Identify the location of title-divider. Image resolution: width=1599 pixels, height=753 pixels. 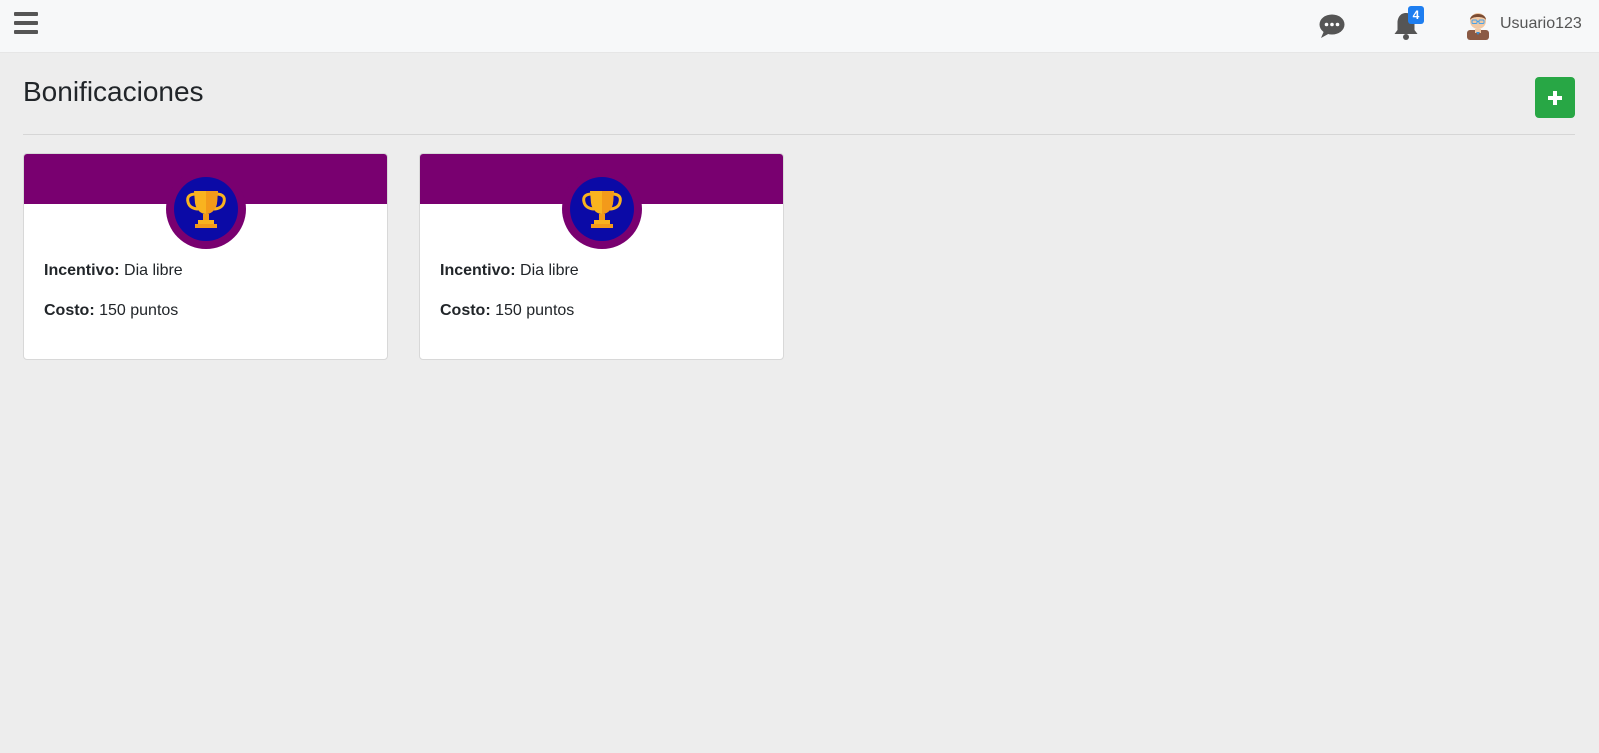
(799, 134).